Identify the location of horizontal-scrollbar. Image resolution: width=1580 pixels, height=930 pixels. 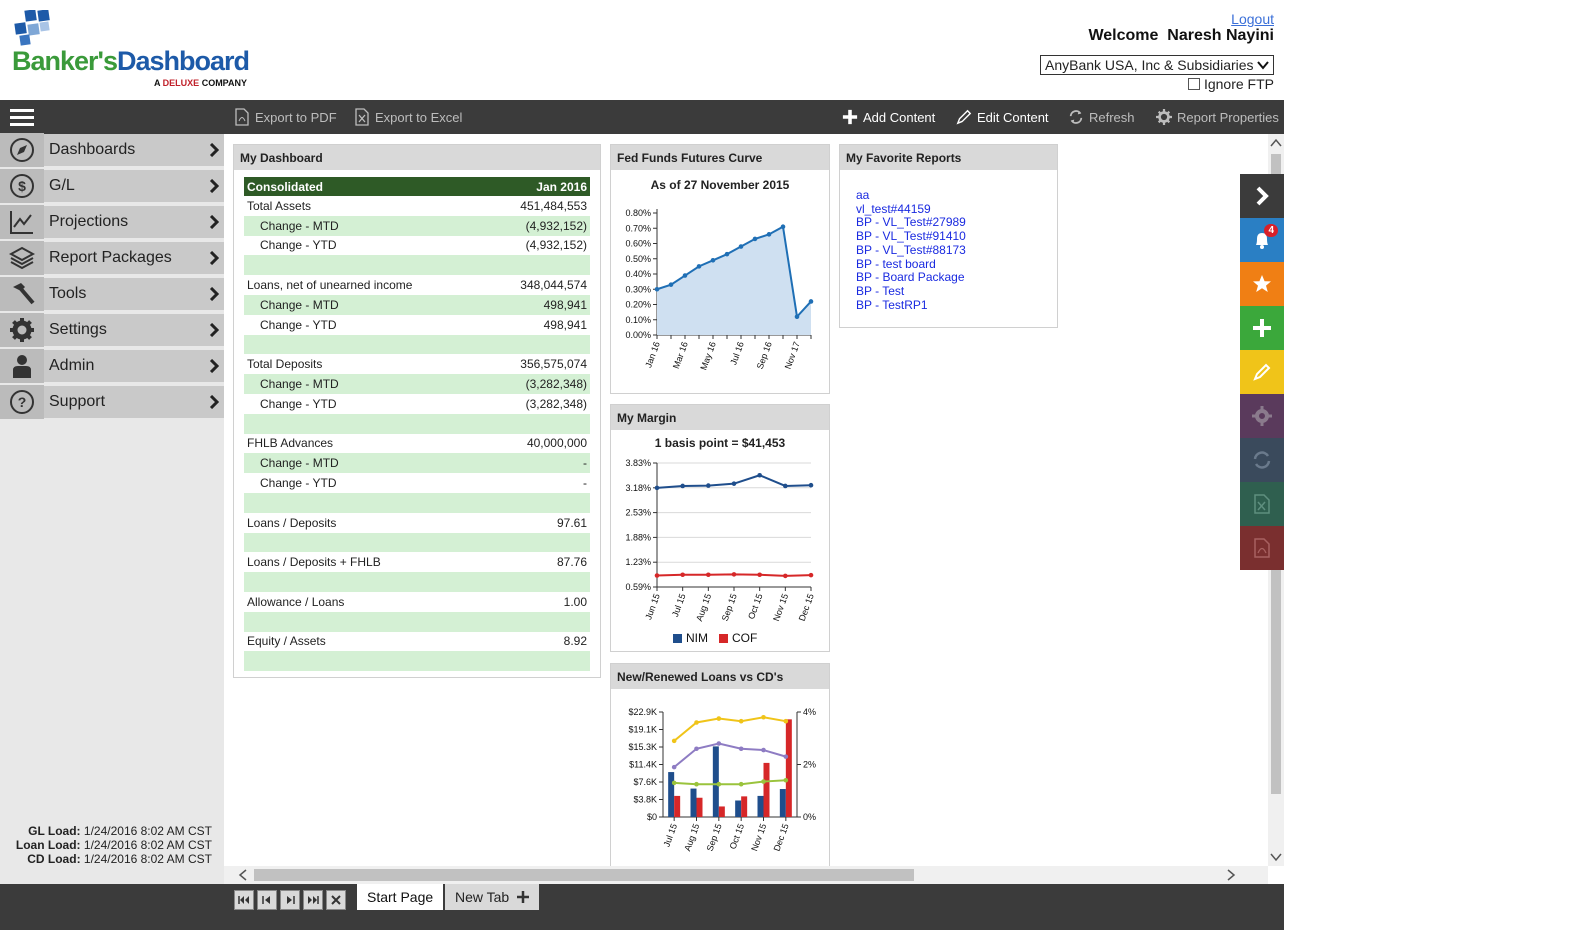
(746, 875).